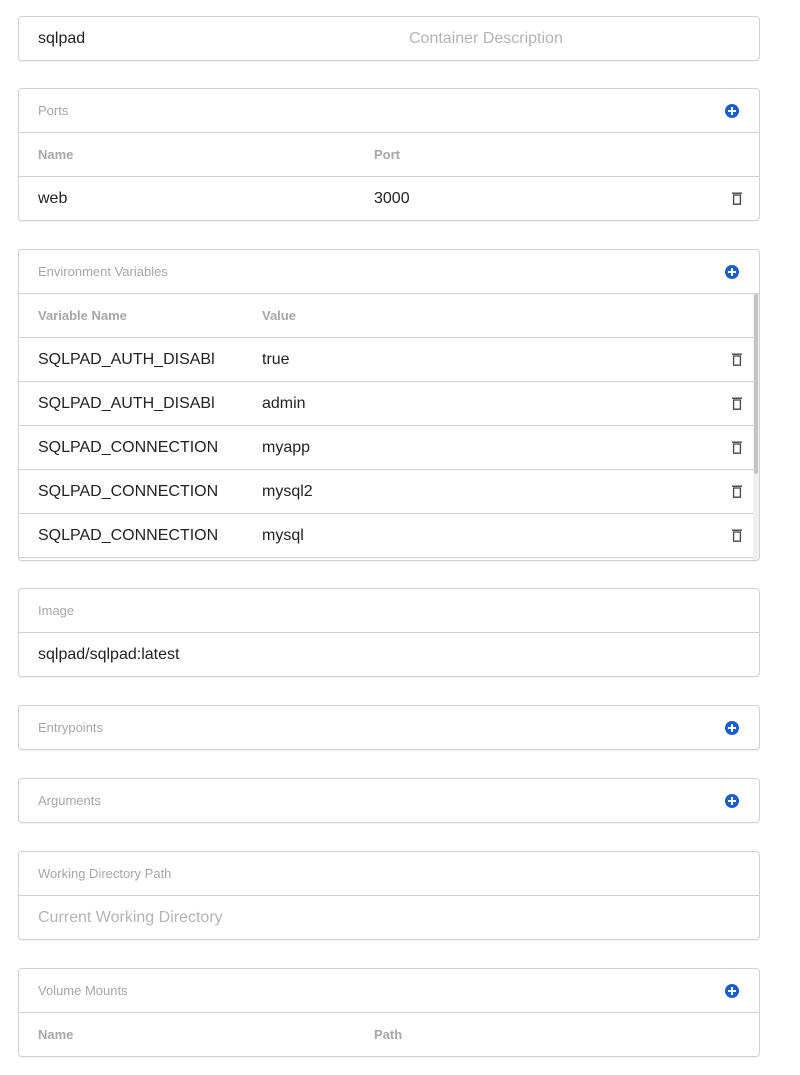  What do you see at coordinates (389, 272) in the screenshot?
I see `env-title-row: Environment Variables` at bounding box center [389, 272].